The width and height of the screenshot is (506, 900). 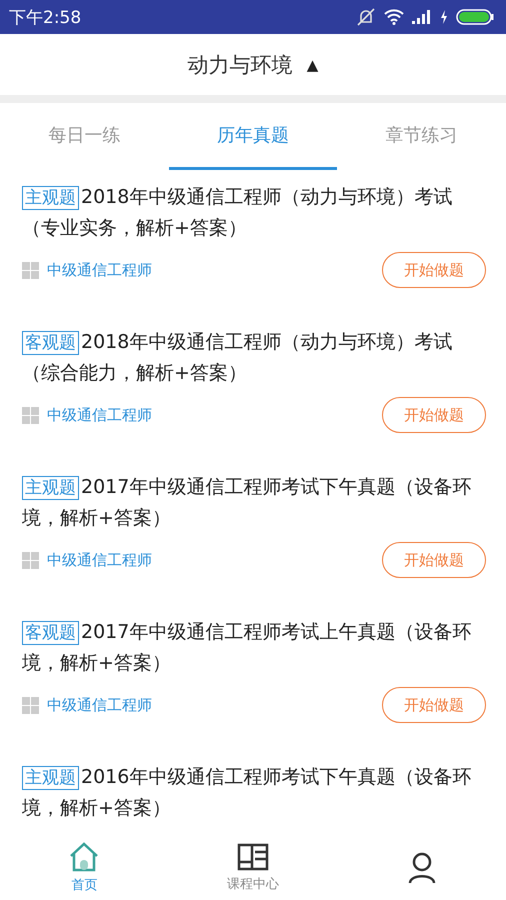 What do you see at coordinates (253, 857) in the screenshot?
I see `book-icon` at bounding box center [253, 857].